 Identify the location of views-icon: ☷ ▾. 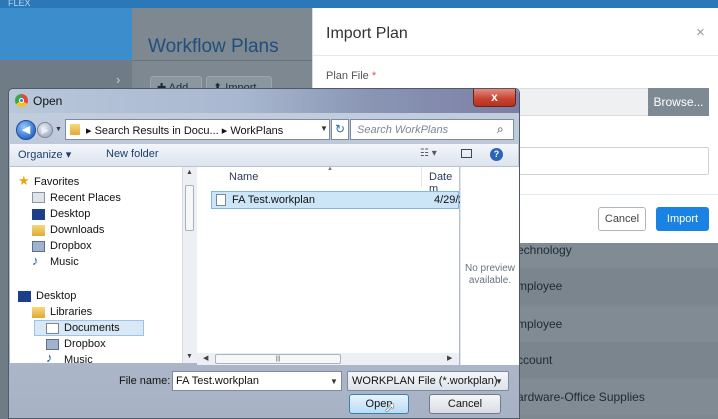
(428, 153).